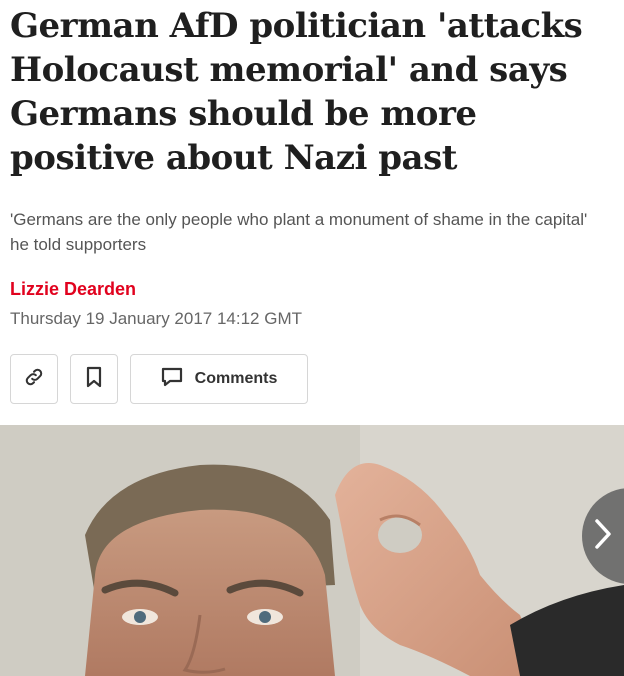 The image size is (624, 676). I want to click on author-link: Lizzie Dearden, so click(73, 289).